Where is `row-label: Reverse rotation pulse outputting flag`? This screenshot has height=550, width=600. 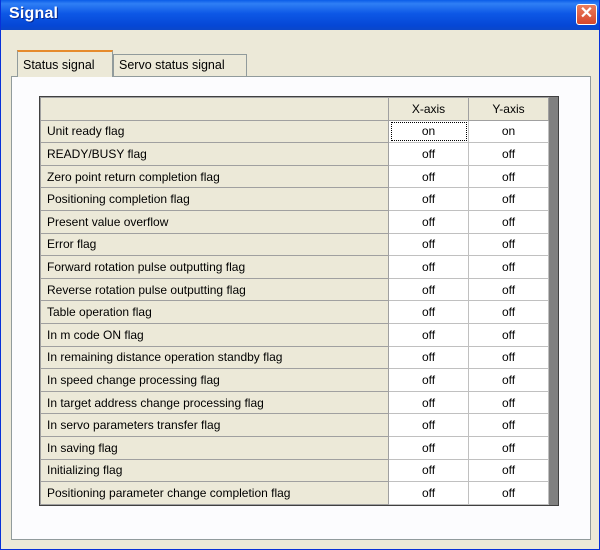 row-label: Reverse rotation pulse outputting flag is located at coordinates (214, 289).